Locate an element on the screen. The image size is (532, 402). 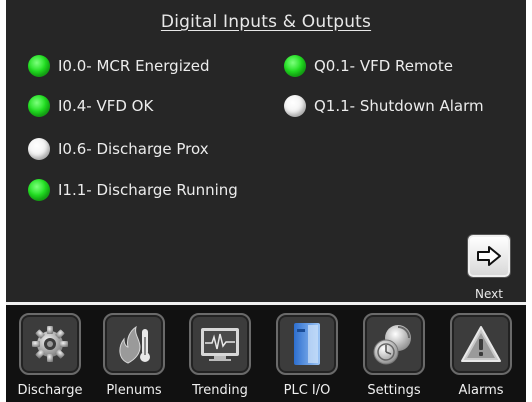
input-row: I0.4- VFD OK is located at coordinates (90, 106).